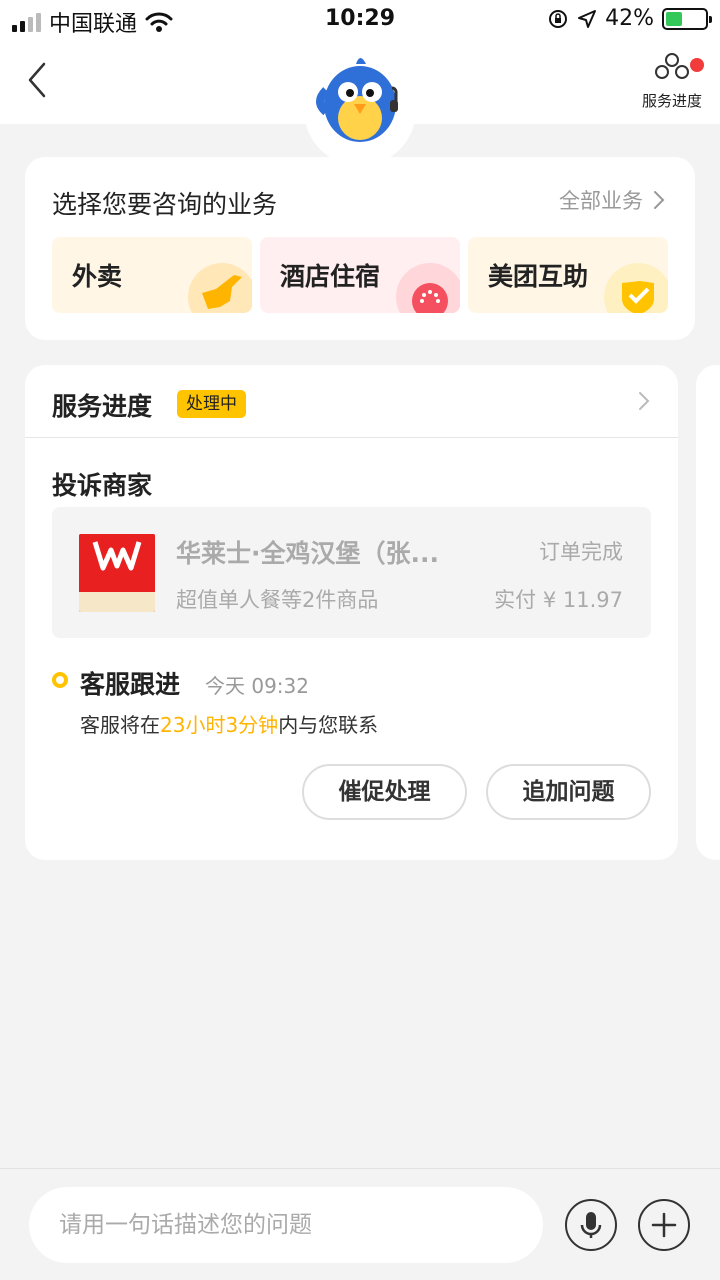 The height and width of the screenshot is (1280, 720). What do you see at coordinates (636, 288) in the screenshot?
I see `shield-icon` at bounding box center [636, 288].